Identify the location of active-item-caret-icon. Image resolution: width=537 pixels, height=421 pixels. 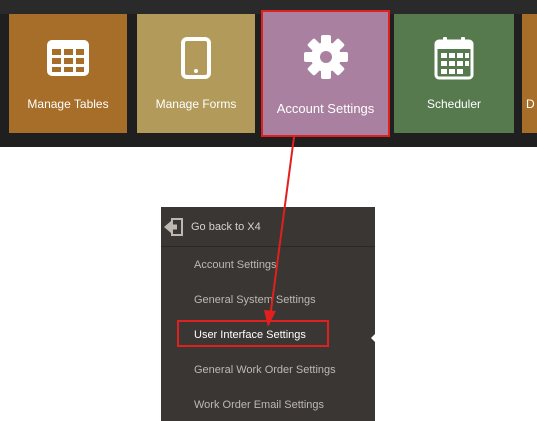
(373, 338).